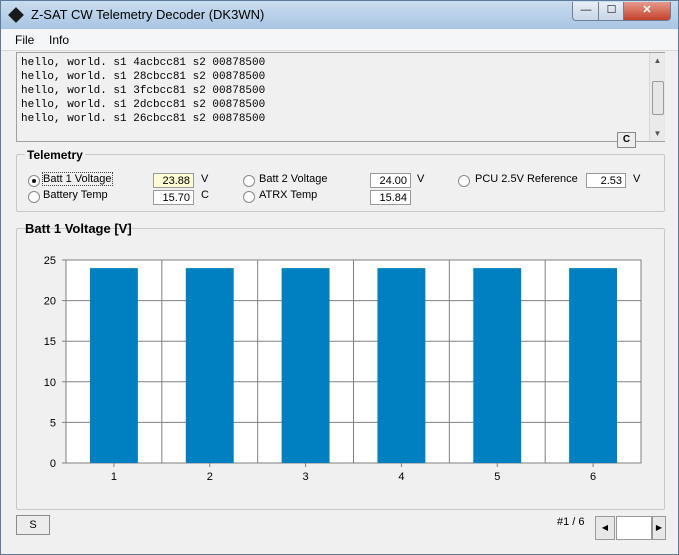  I want to click on console-line: hello, world. s1 4acbcc81 s2 00878500, so click(143, 63).